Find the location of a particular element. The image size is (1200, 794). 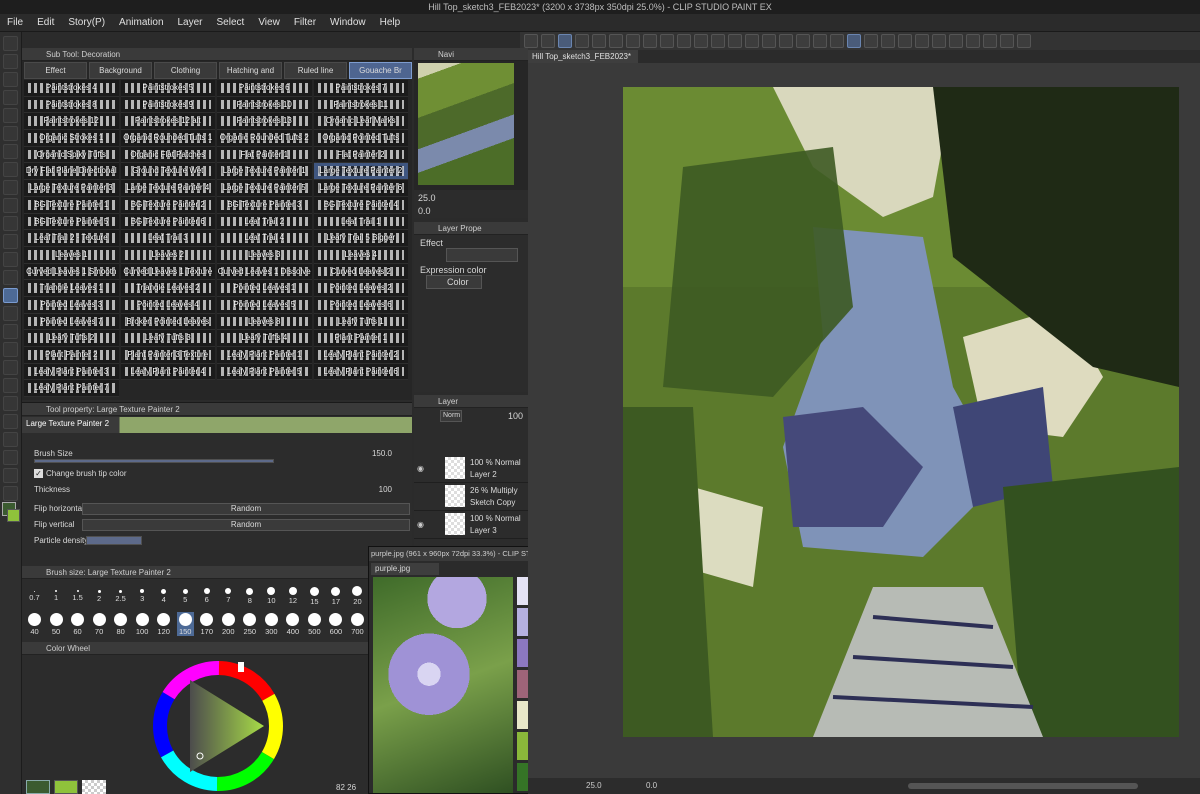

brush-item: Plant Painter 1 is located at coordinates (360, 338).